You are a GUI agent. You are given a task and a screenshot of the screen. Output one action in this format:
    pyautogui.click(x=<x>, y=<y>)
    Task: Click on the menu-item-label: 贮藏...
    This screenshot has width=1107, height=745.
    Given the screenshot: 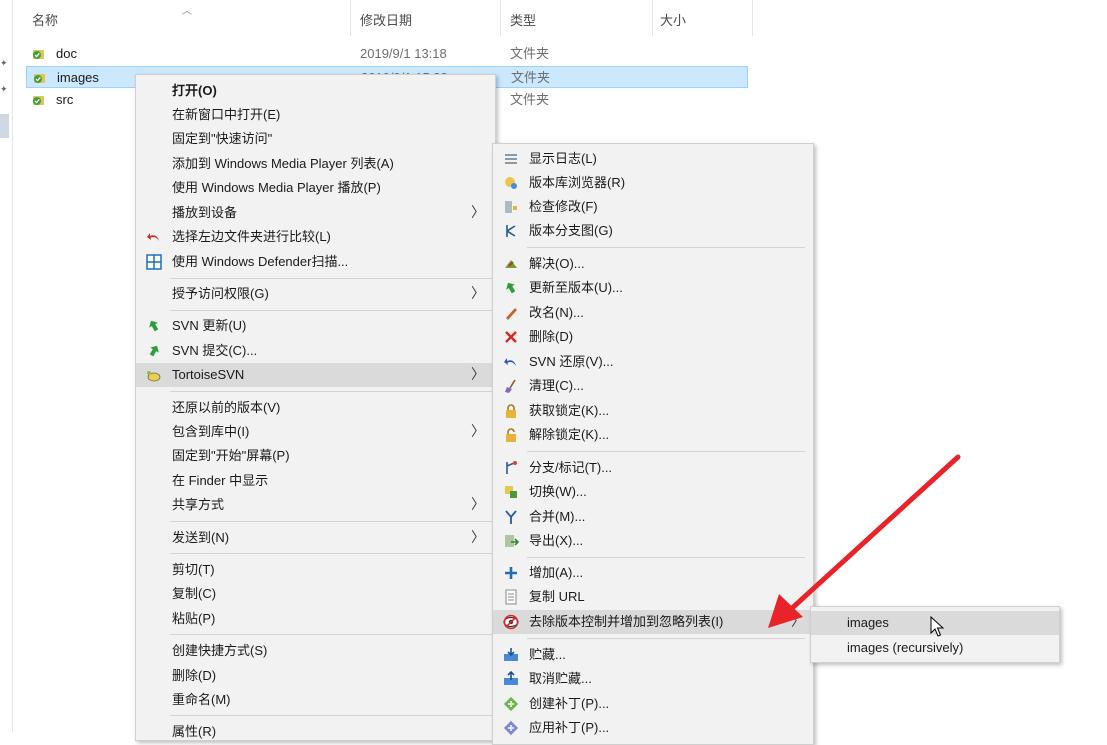 What is the action you would take?
    pyautogui.click(x=547, y=654)
    